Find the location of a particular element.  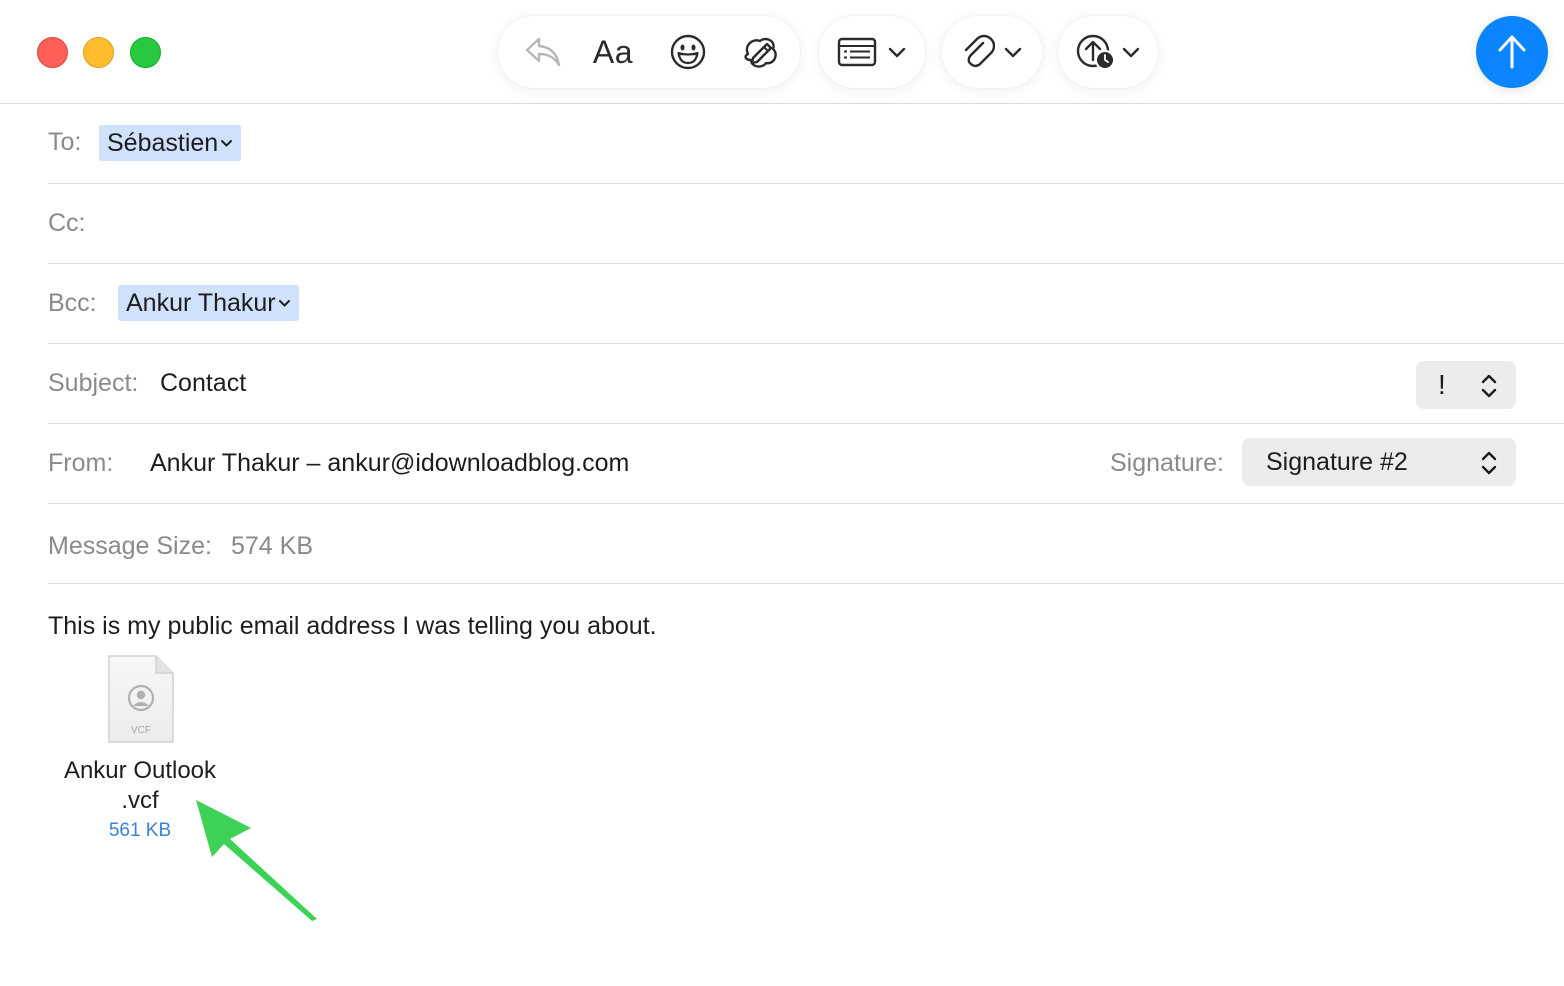

markup-icon is located at coordinates (760, 52).